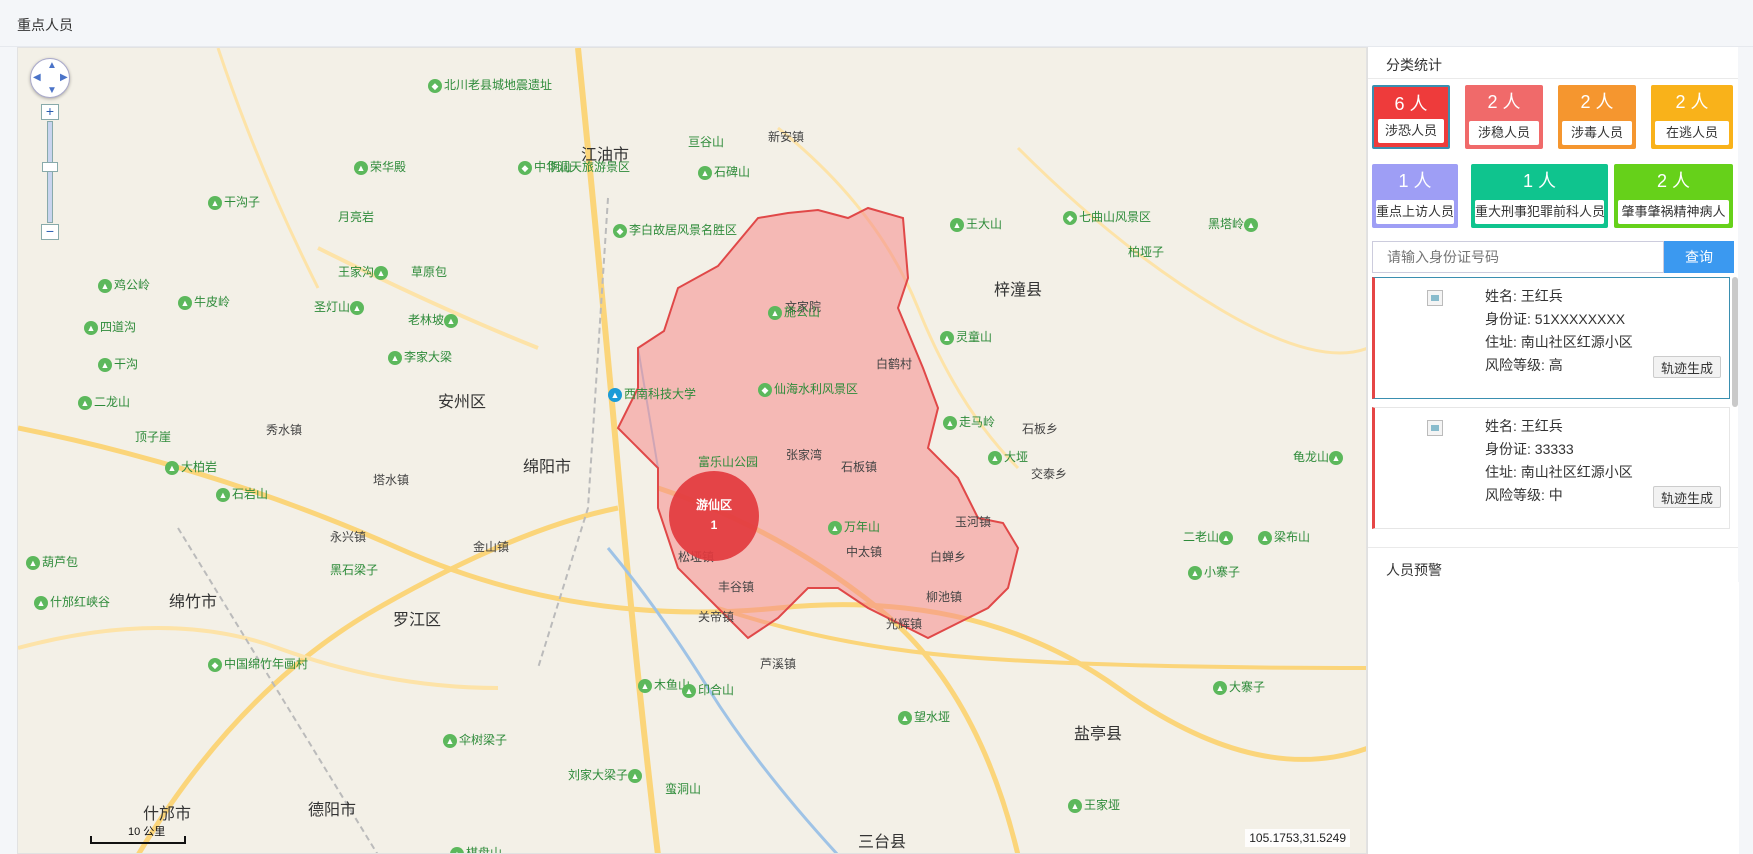 Image resolution: width=1753 pixels, height=854 pixels. Describe the element at coordinates (483, 740) in the screenshot. I see `map-poi-label: 伞树梁子` at that location.